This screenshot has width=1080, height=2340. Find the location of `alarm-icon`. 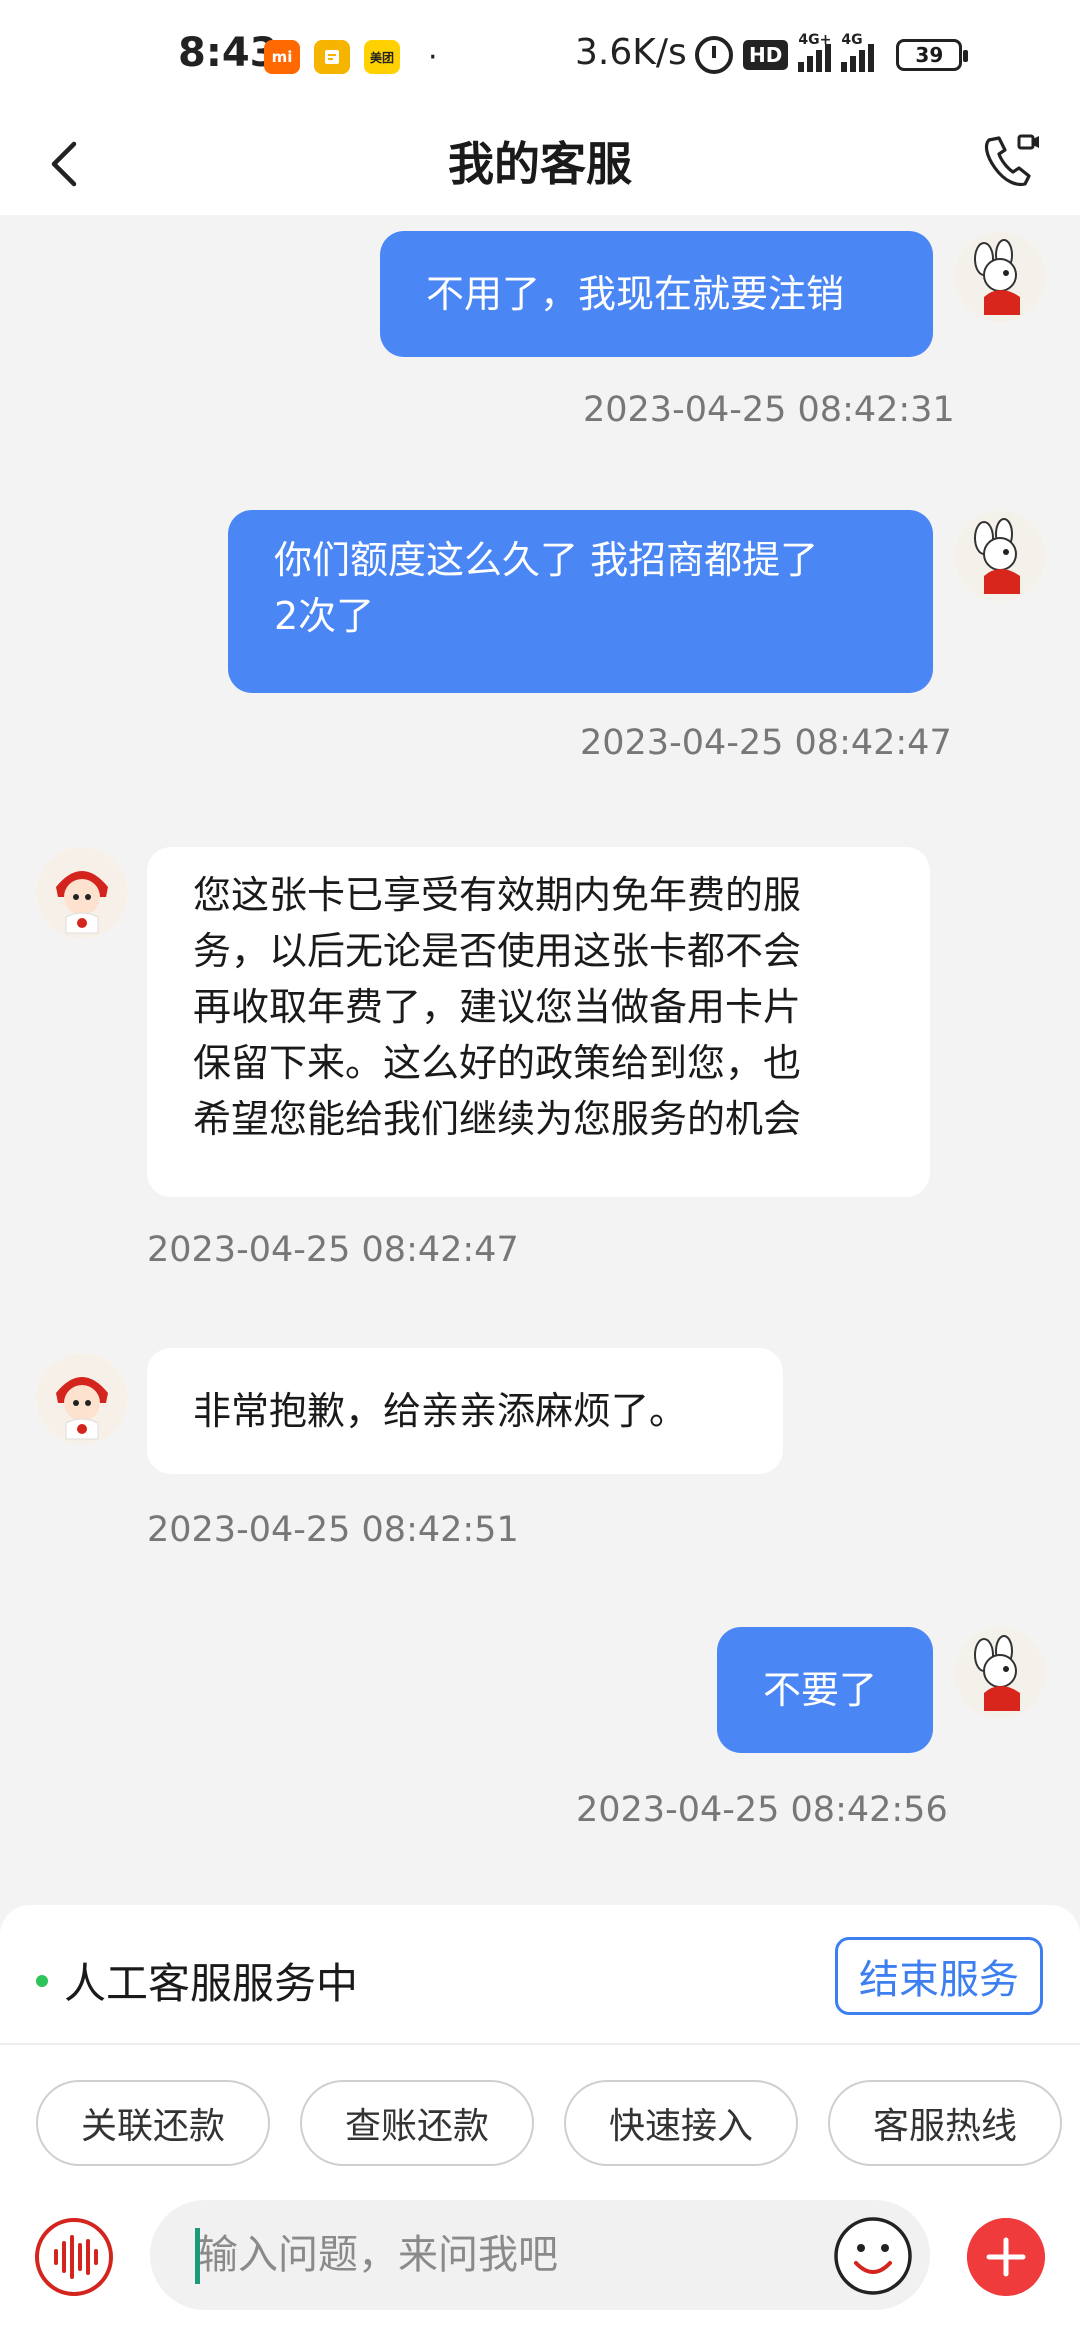

alarm-icon is located at coordinates (714, 55).